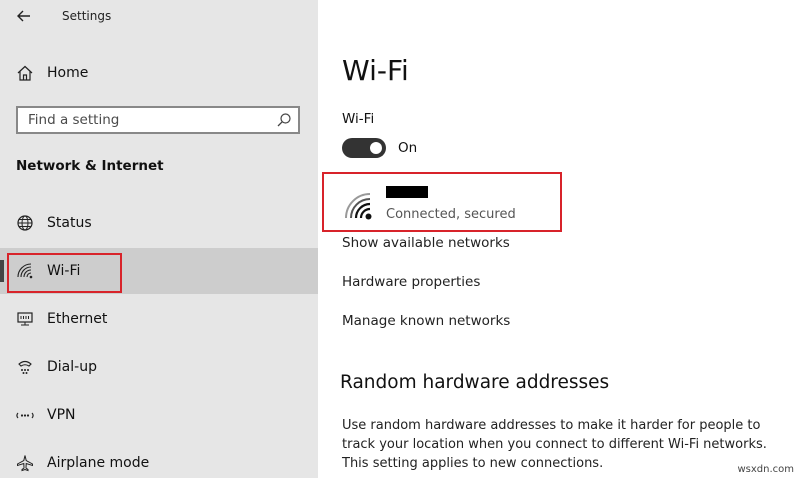 Image resolution: width=800 pixels, height=478 pixels. What do you see at coordinates (475, 382) in the screenshot?
I see `random-hw-title: Random hardware addresses` at bounding box center [475, 382].